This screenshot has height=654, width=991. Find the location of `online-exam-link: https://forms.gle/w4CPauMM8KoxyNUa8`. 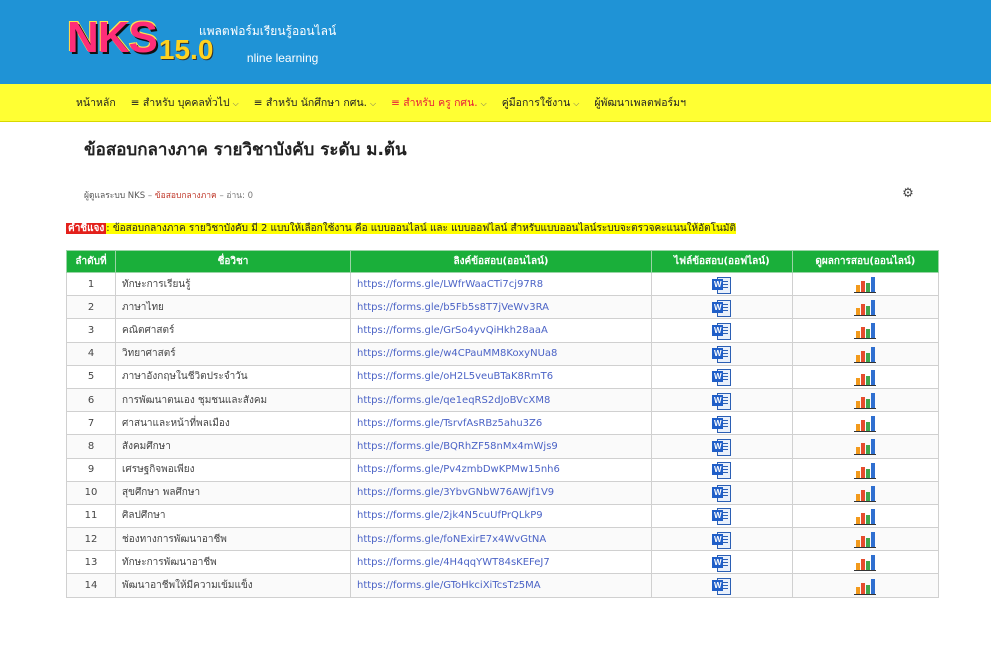

online-exam-link: https://forms.gle/w4CPauMM8KoxyNUa8 is located at coordinates (501, 353).